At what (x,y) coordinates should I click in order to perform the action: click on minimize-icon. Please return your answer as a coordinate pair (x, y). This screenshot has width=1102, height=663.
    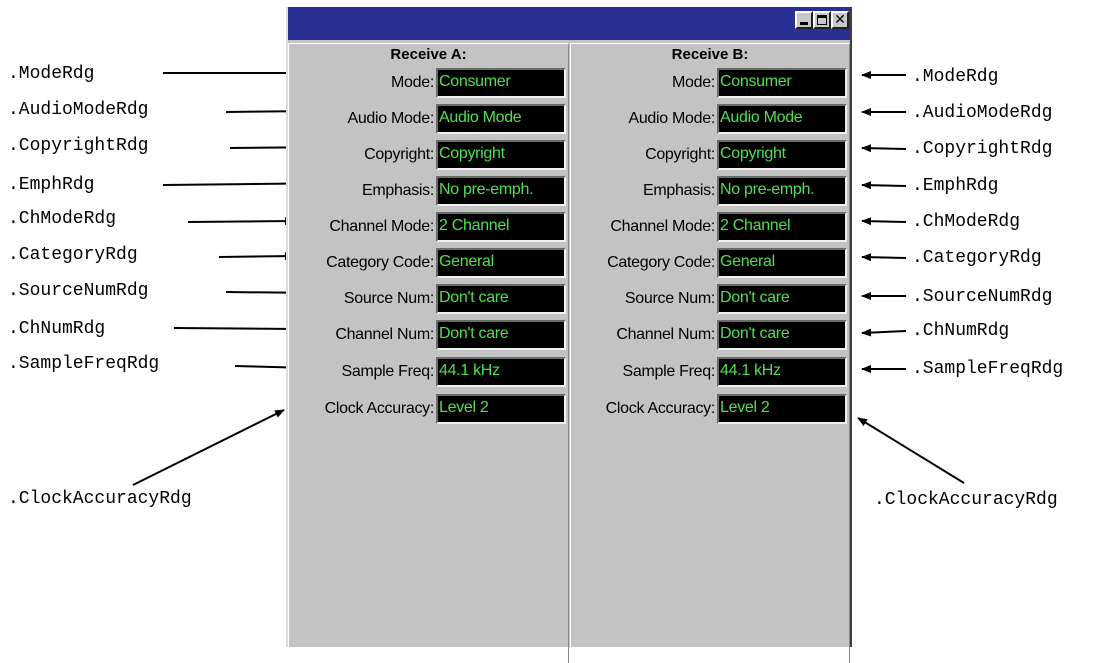
    Looking at the image, I should click on (804, 23).